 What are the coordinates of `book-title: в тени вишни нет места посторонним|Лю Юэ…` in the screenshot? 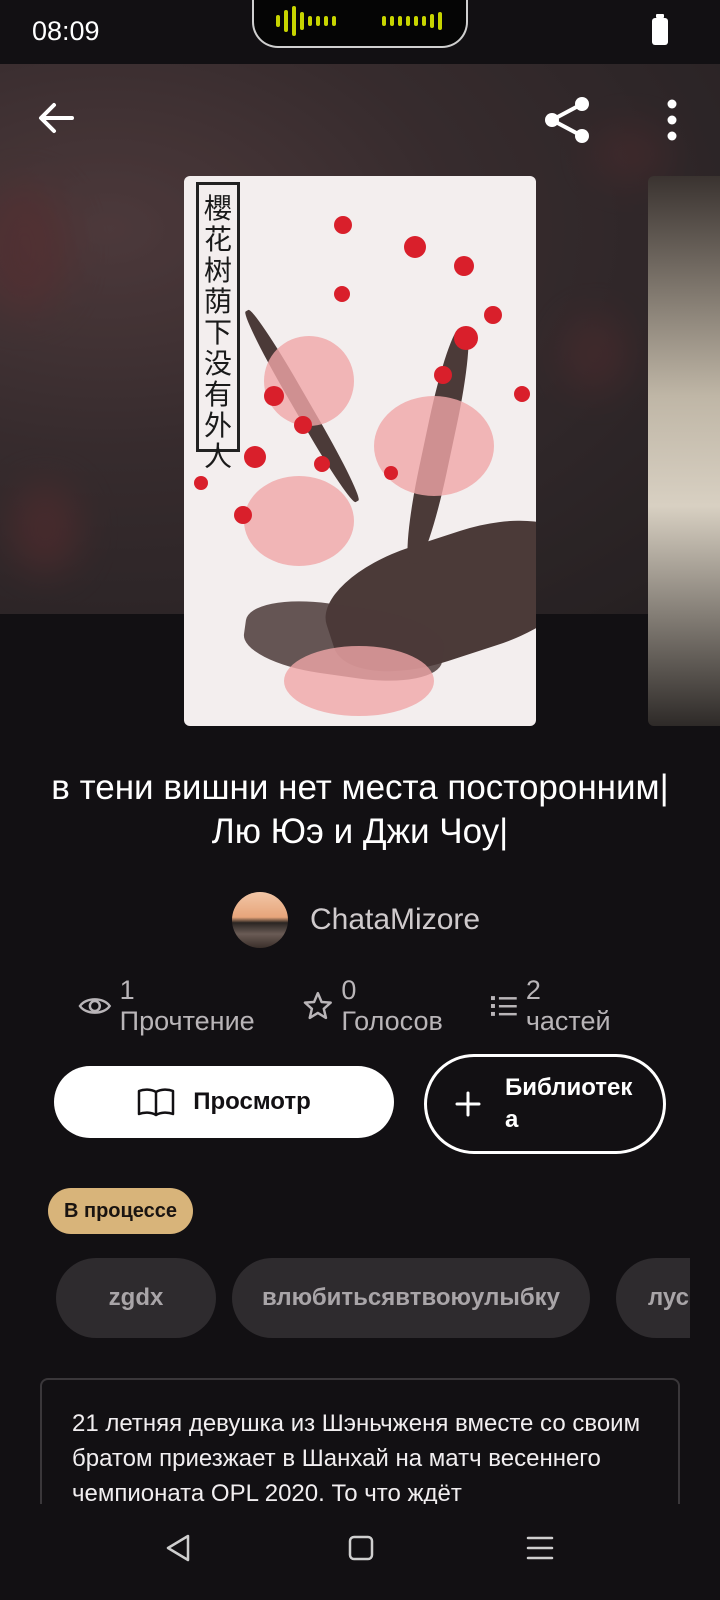 It's located at (360, 809).